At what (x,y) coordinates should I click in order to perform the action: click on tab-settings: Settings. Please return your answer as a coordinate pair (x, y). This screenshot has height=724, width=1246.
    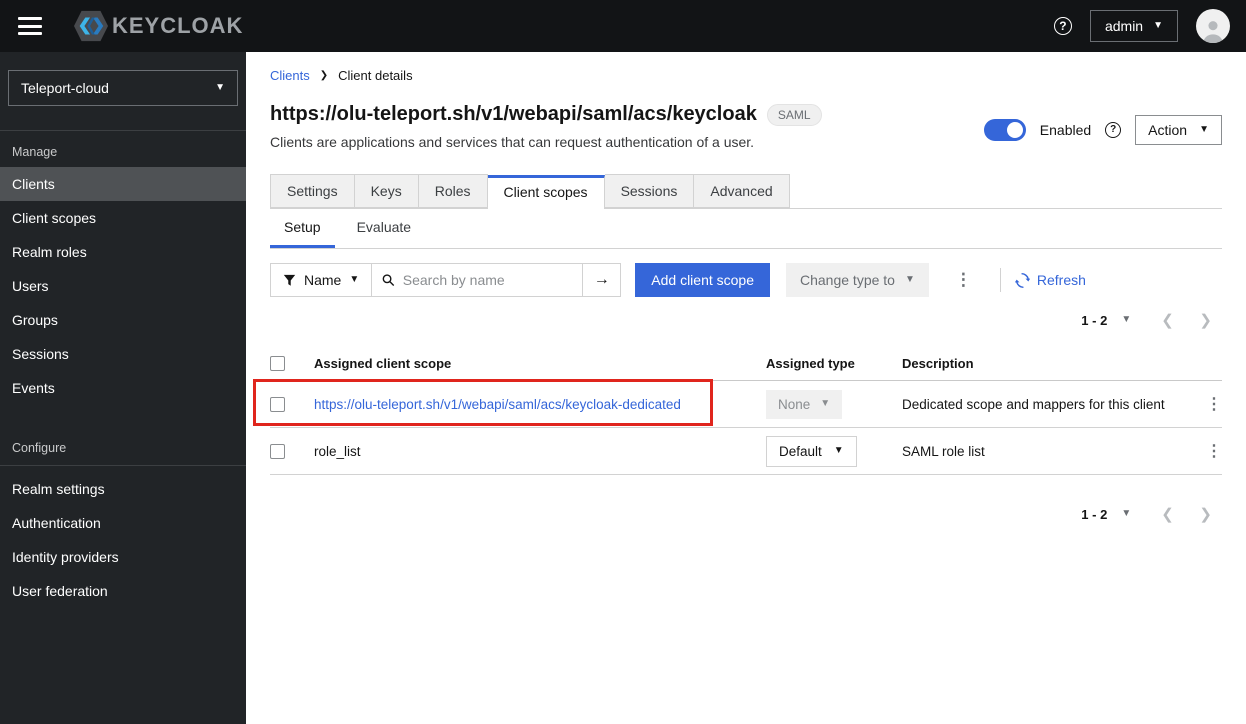
    Looking at the image, I should click on (312, 191).